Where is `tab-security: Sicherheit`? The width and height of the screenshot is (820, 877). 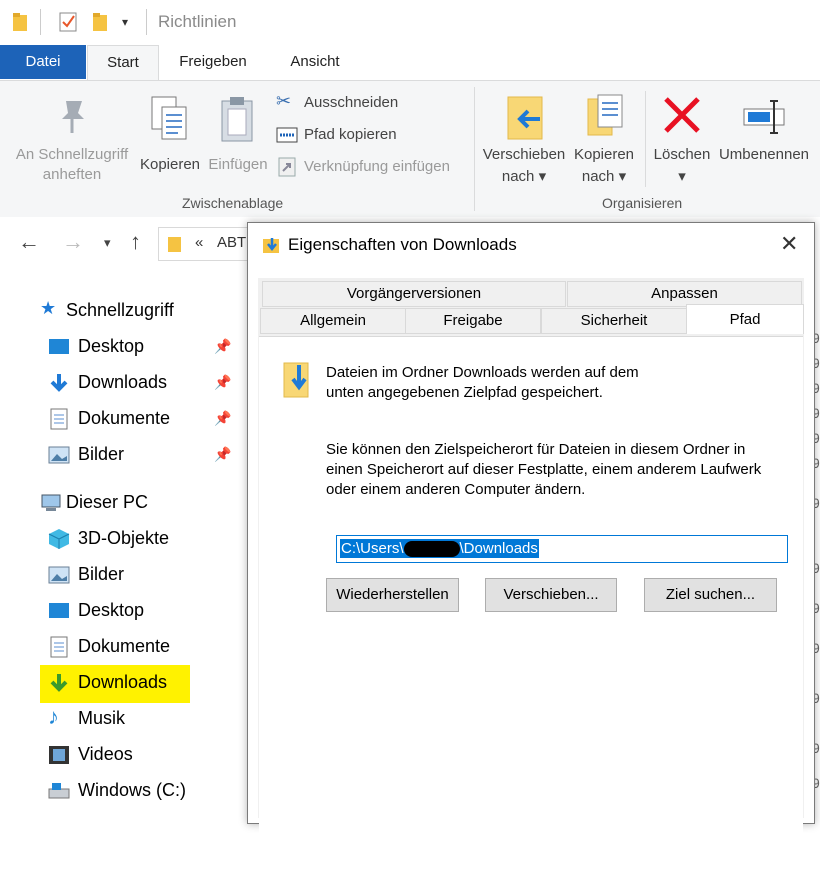
tab-security: Sicherheit is located at coordinates (614, 321).